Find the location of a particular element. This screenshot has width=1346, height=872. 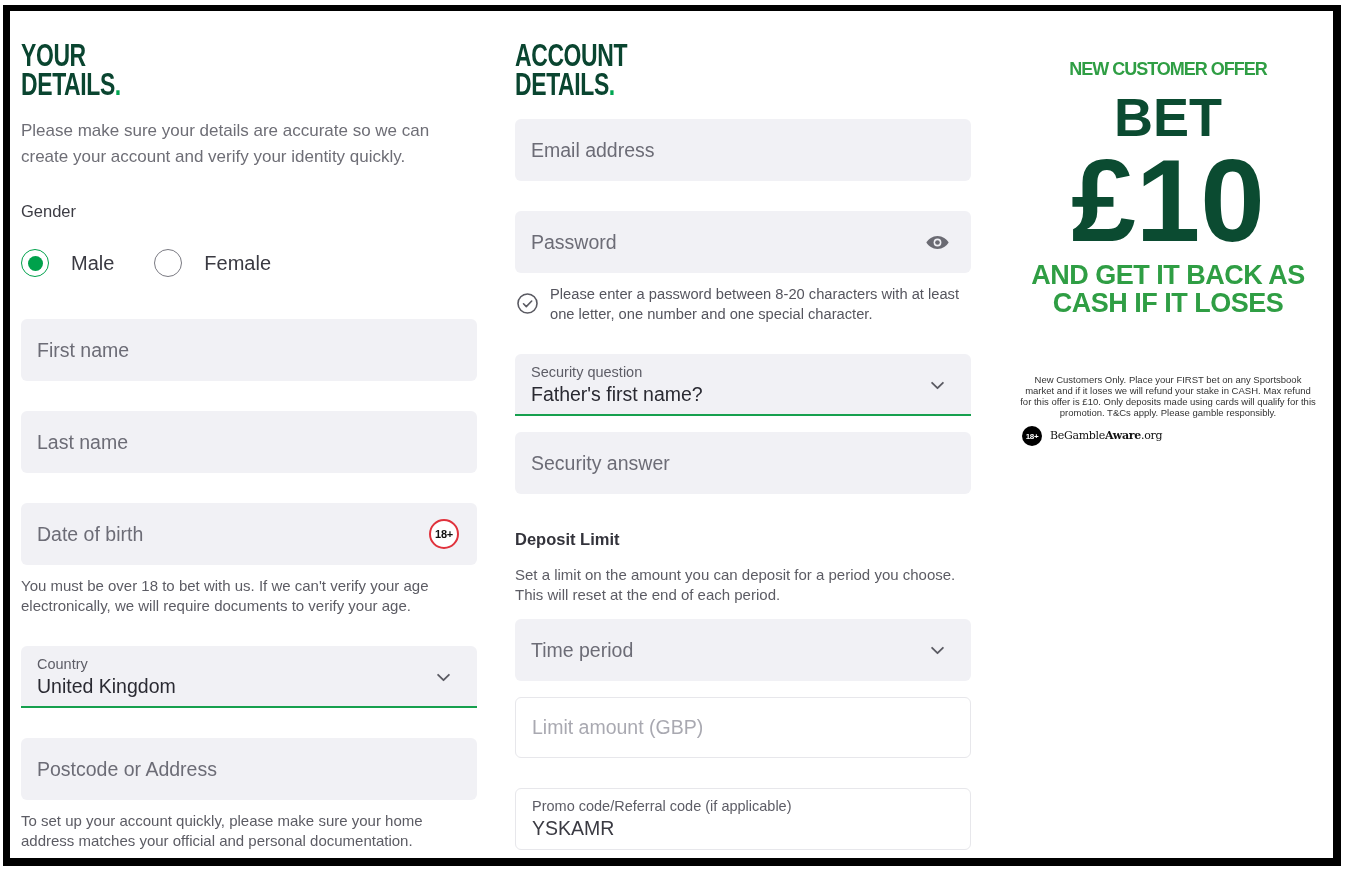

field-label: Gender is located at coordinates (49, 211).